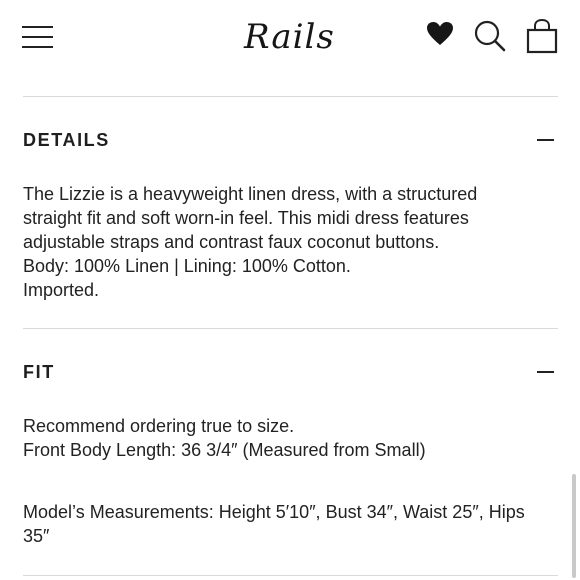 This screenshot has height=580, width=580. What do you see at coordinates (290, 328) in the screenshot?
I see `divider-details-fit` at bounding box center [290, 328].